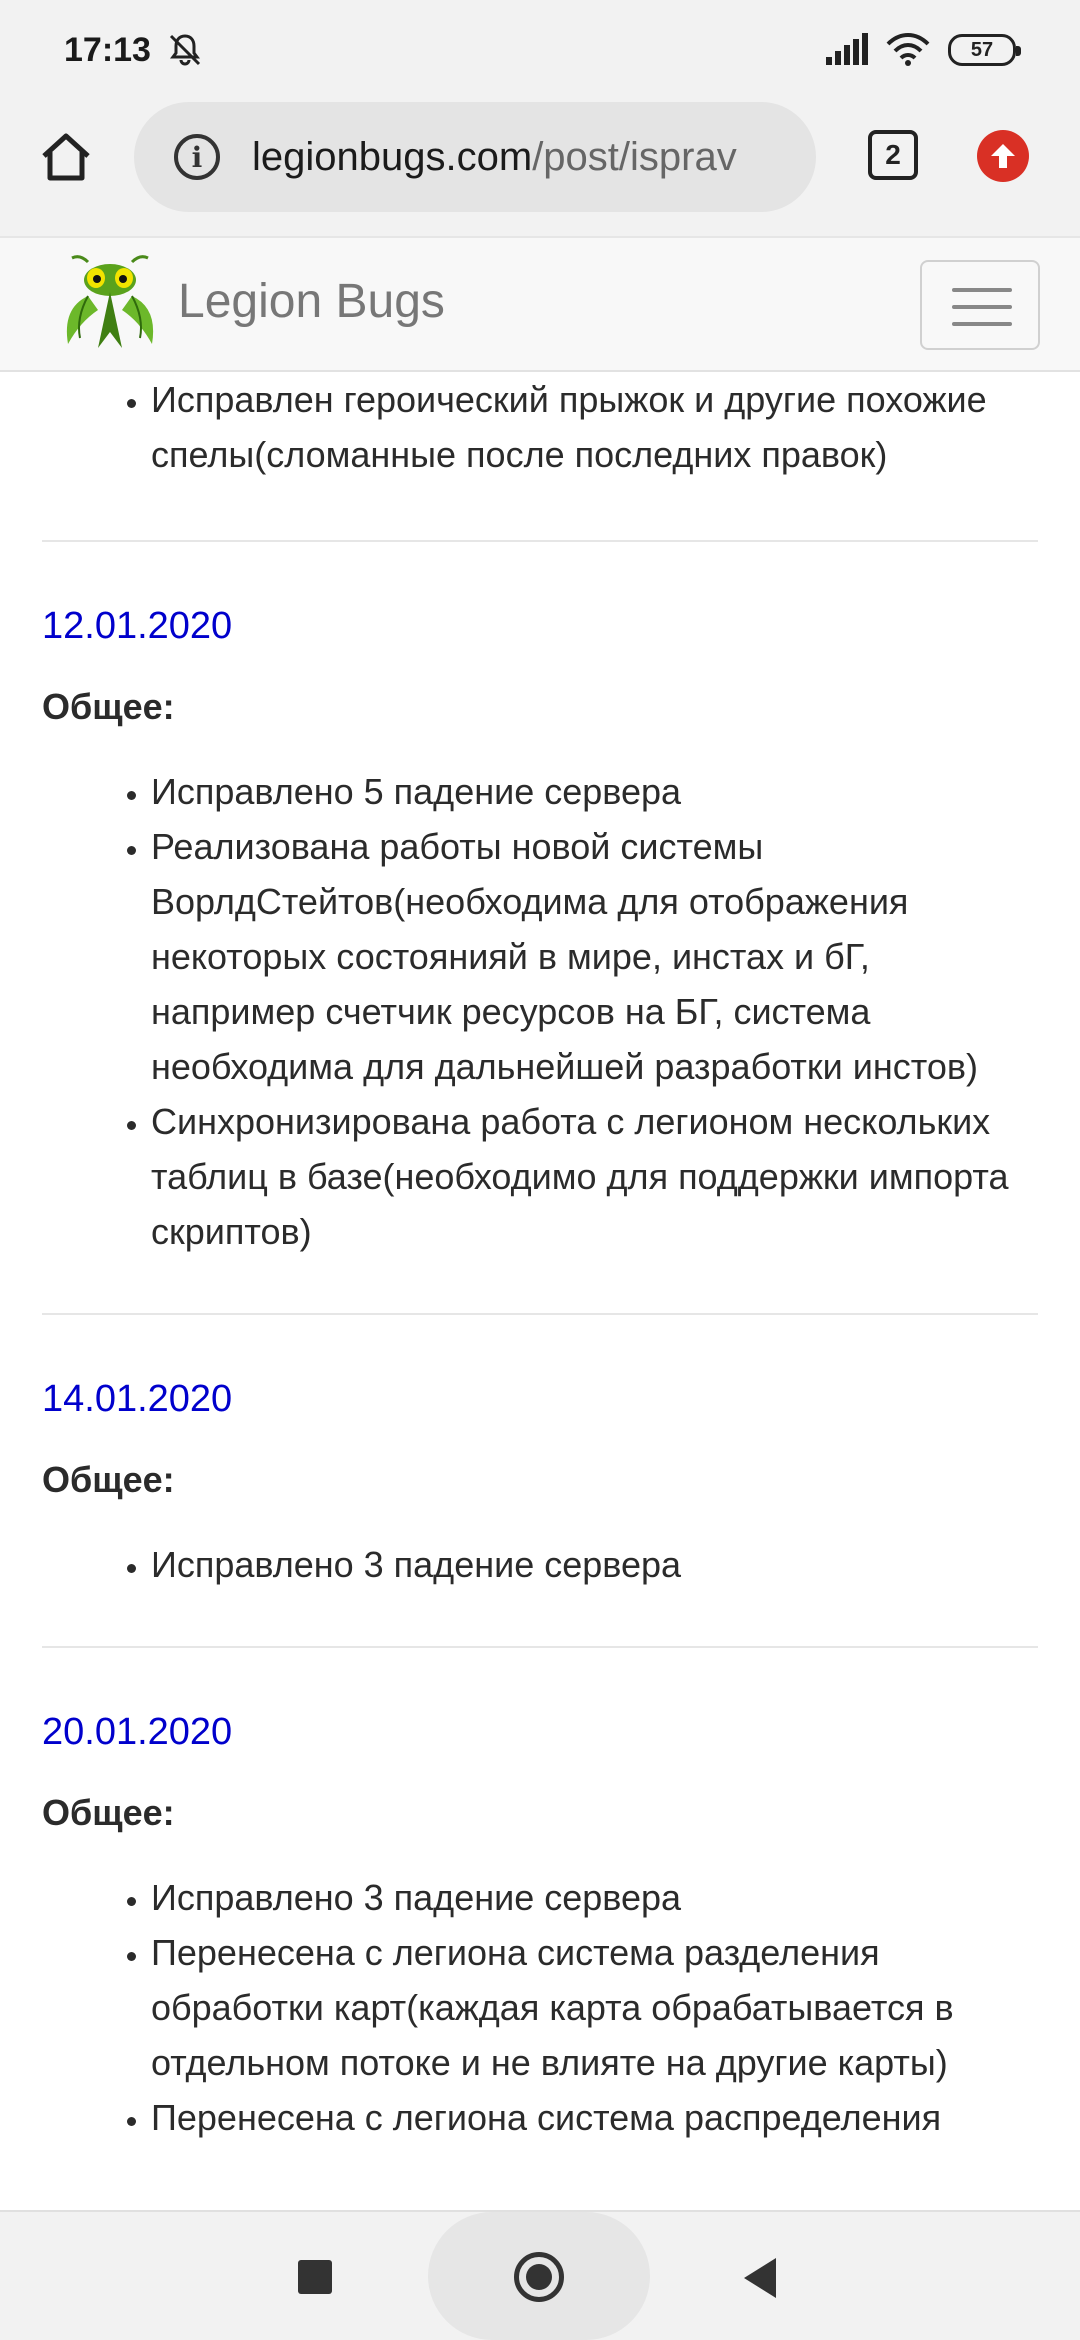 The width and height of the screenshot is (1080, 2340). I want to click on status-bar: 17:13 57, so click(540, 50).